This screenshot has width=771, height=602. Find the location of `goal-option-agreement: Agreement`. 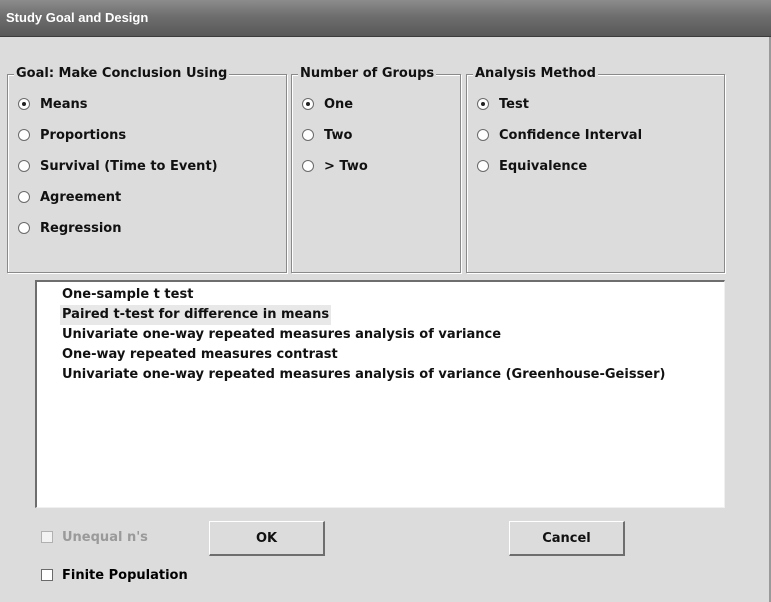

goal-option-agreement: Agreement is located at coordinates (69, 197).